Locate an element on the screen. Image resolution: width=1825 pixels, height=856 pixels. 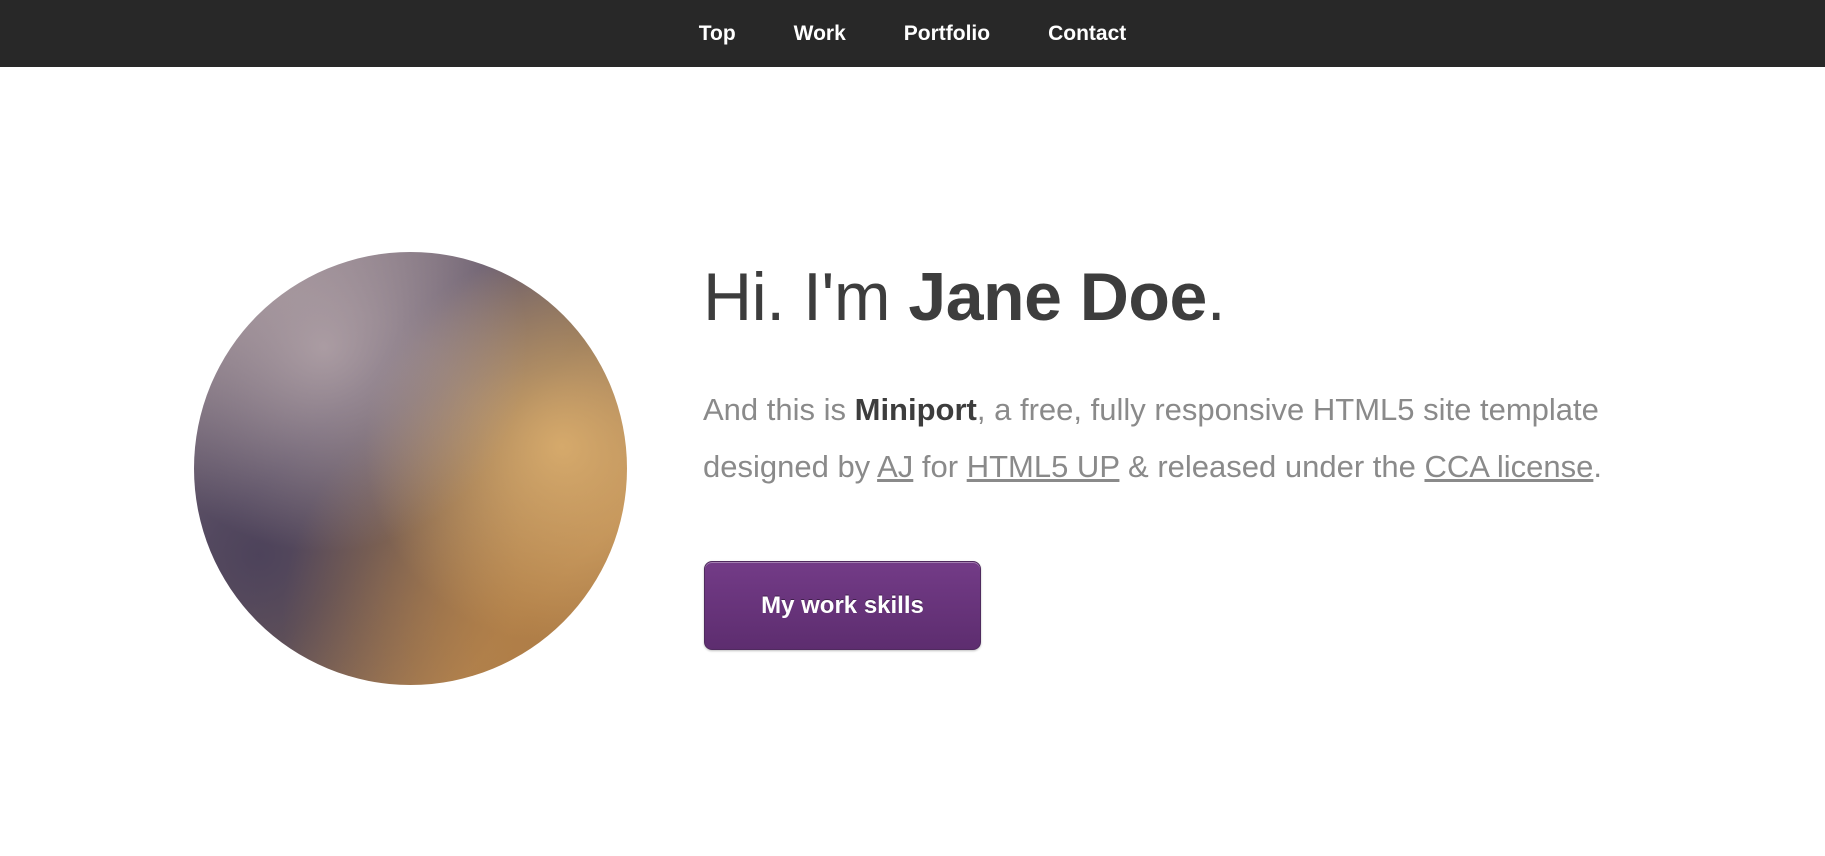
license-link: CCA license is located at coordinates (1508, 466).